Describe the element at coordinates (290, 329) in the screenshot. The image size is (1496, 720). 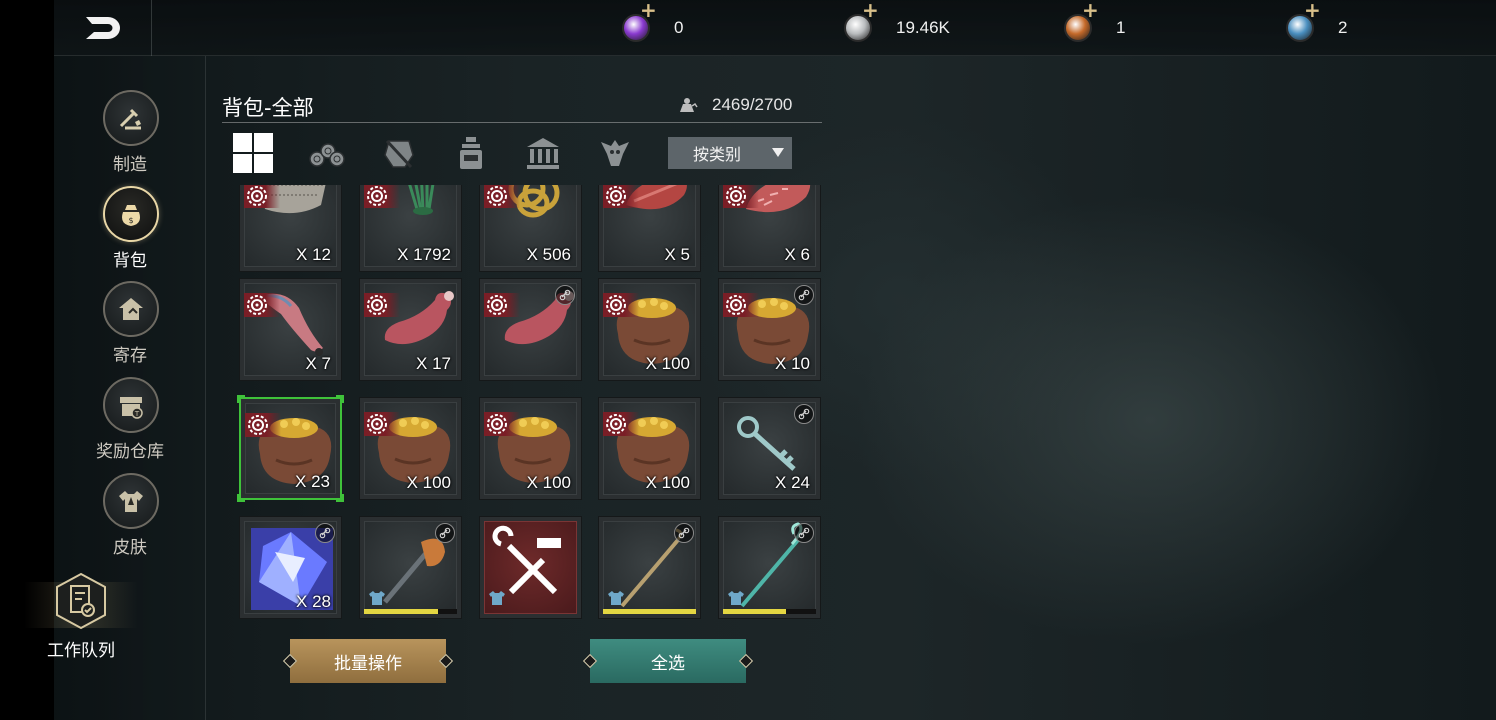
I see `inventory-slot: X 7` at that location.